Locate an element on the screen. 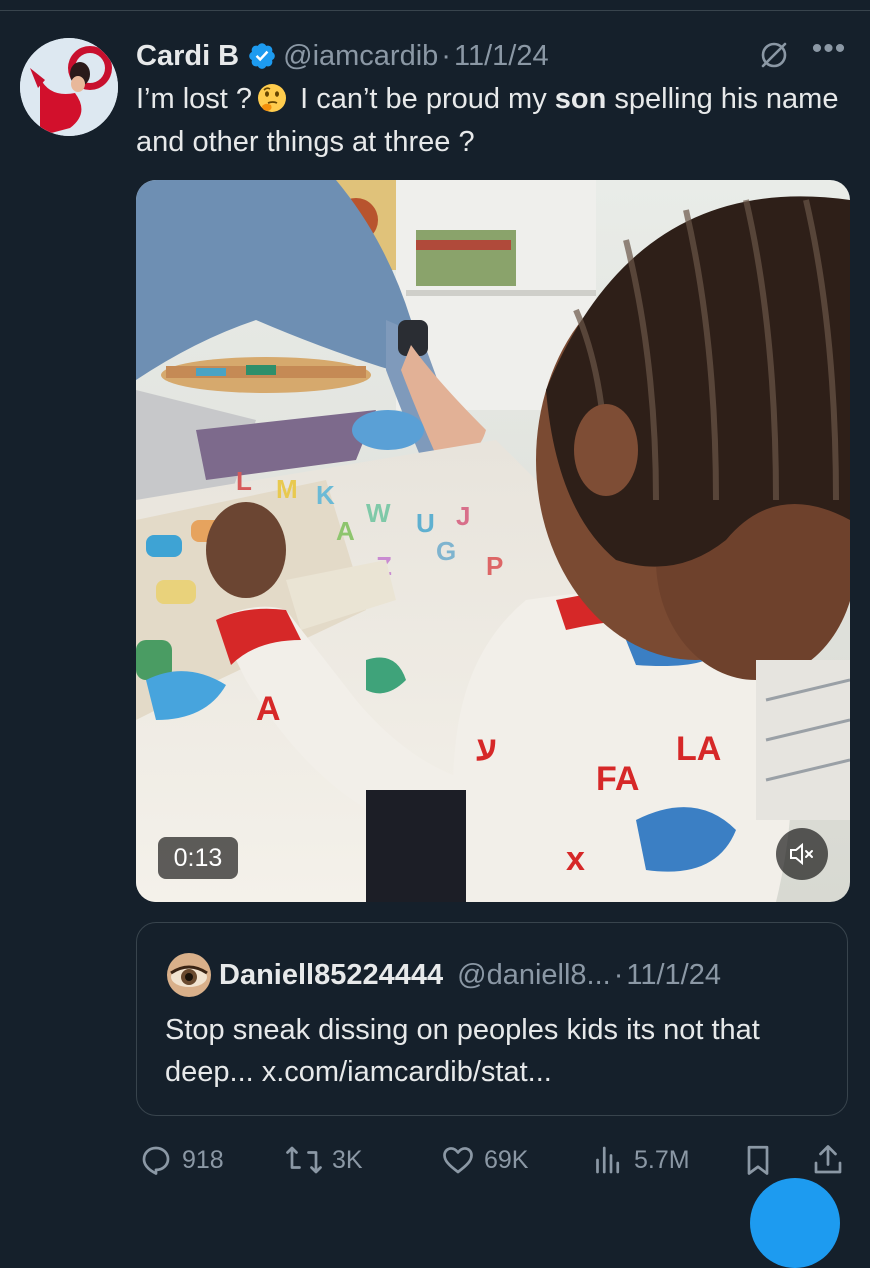 The width and height of the screenshot is (870, 1268). grok-icon is located at coordinates (774, 55).